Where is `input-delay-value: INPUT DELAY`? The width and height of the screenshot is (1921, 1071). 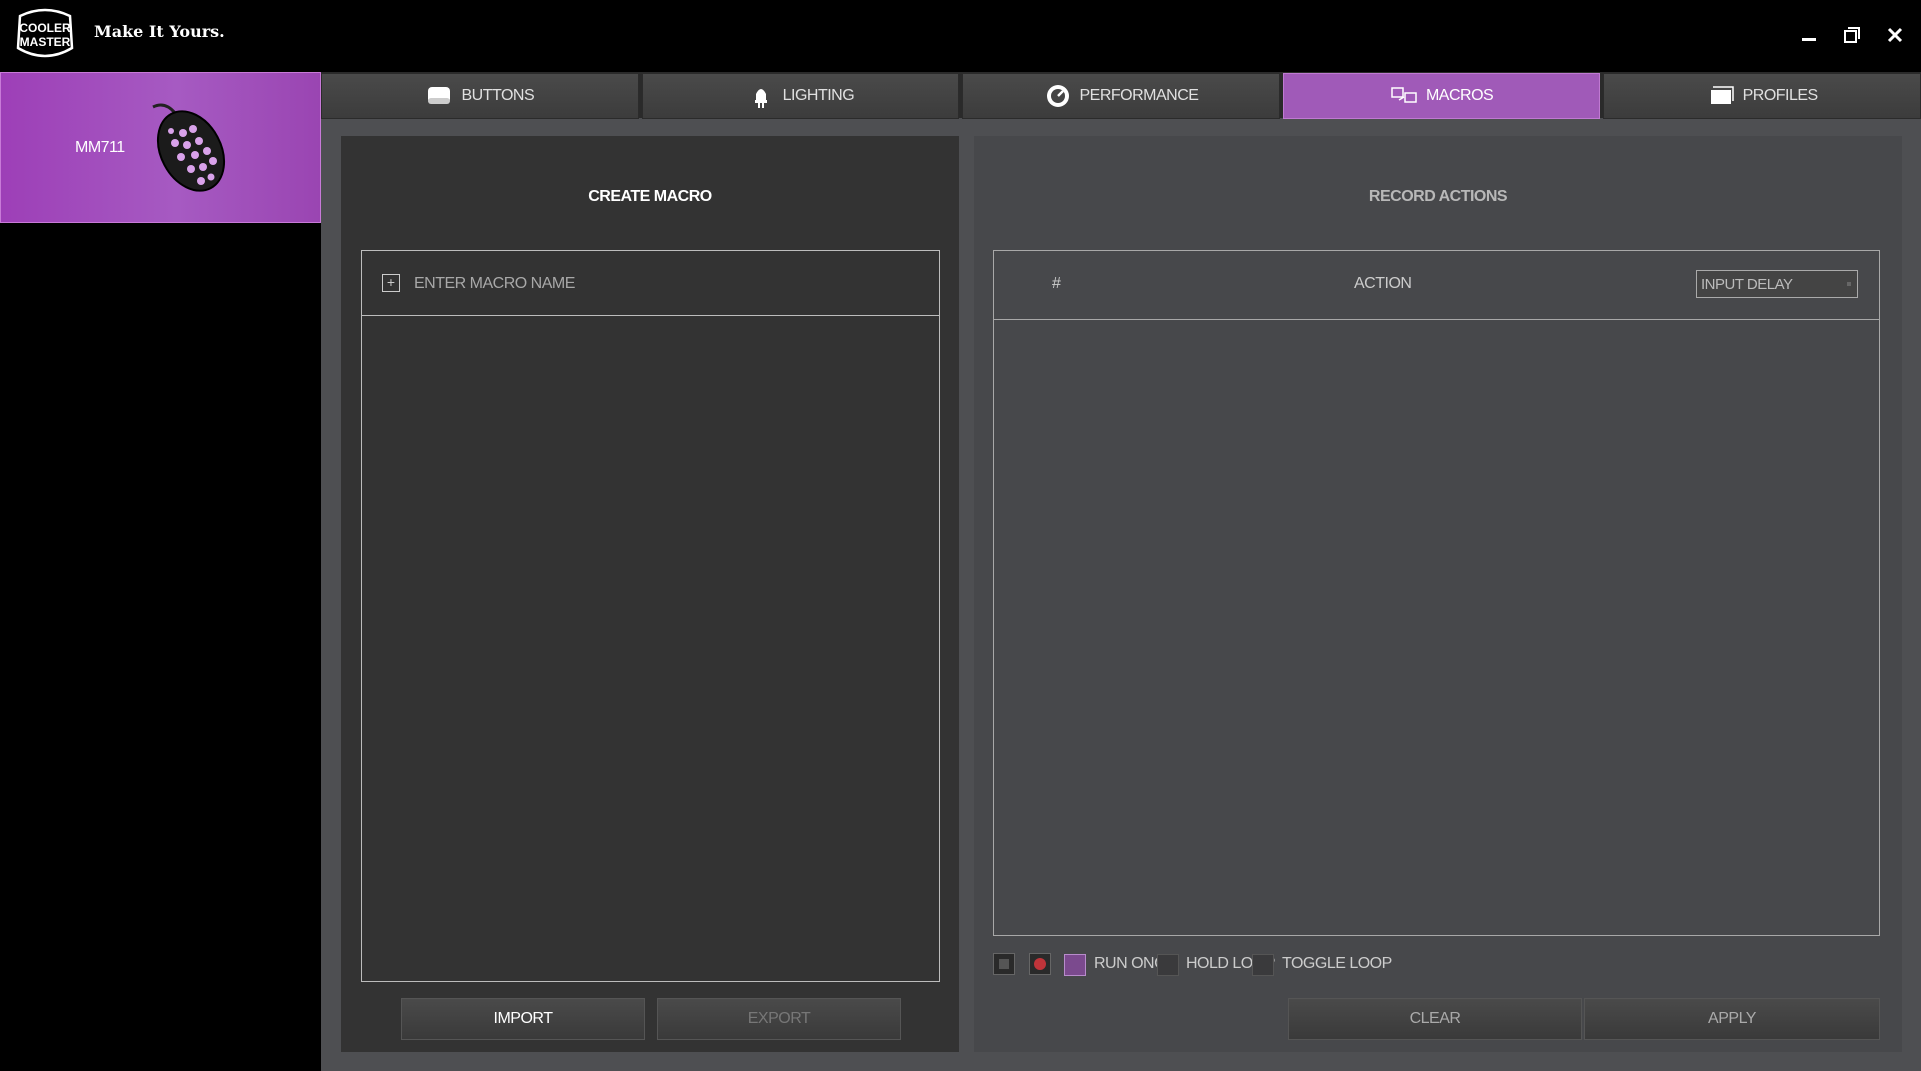 input-delay-value: INPUT DELAY is located at coordinates (1747, 284).